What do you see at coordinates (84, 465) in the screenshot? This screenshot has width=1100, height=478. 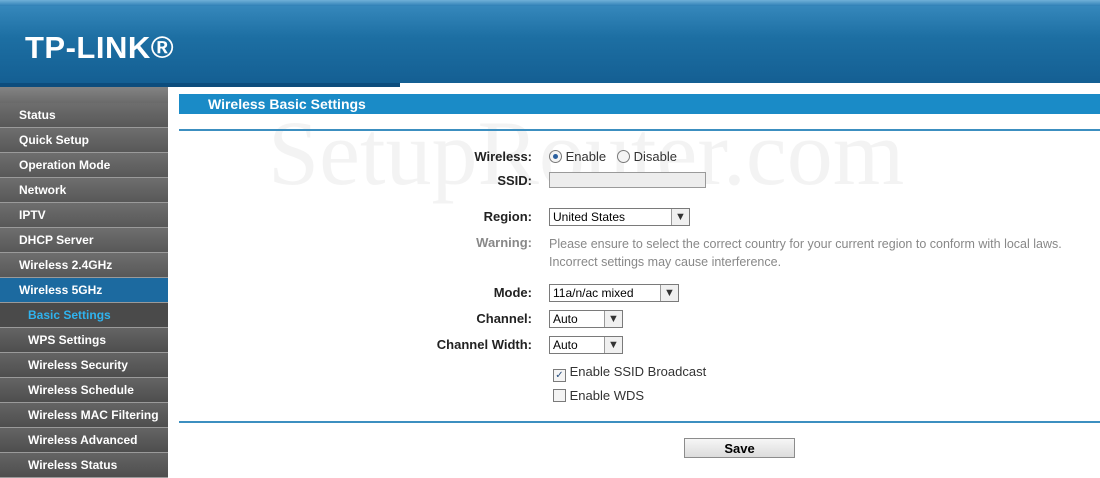 I see `sidebar-subitem-wireless-status: Wireless Status` at bounding box center [84, 465].